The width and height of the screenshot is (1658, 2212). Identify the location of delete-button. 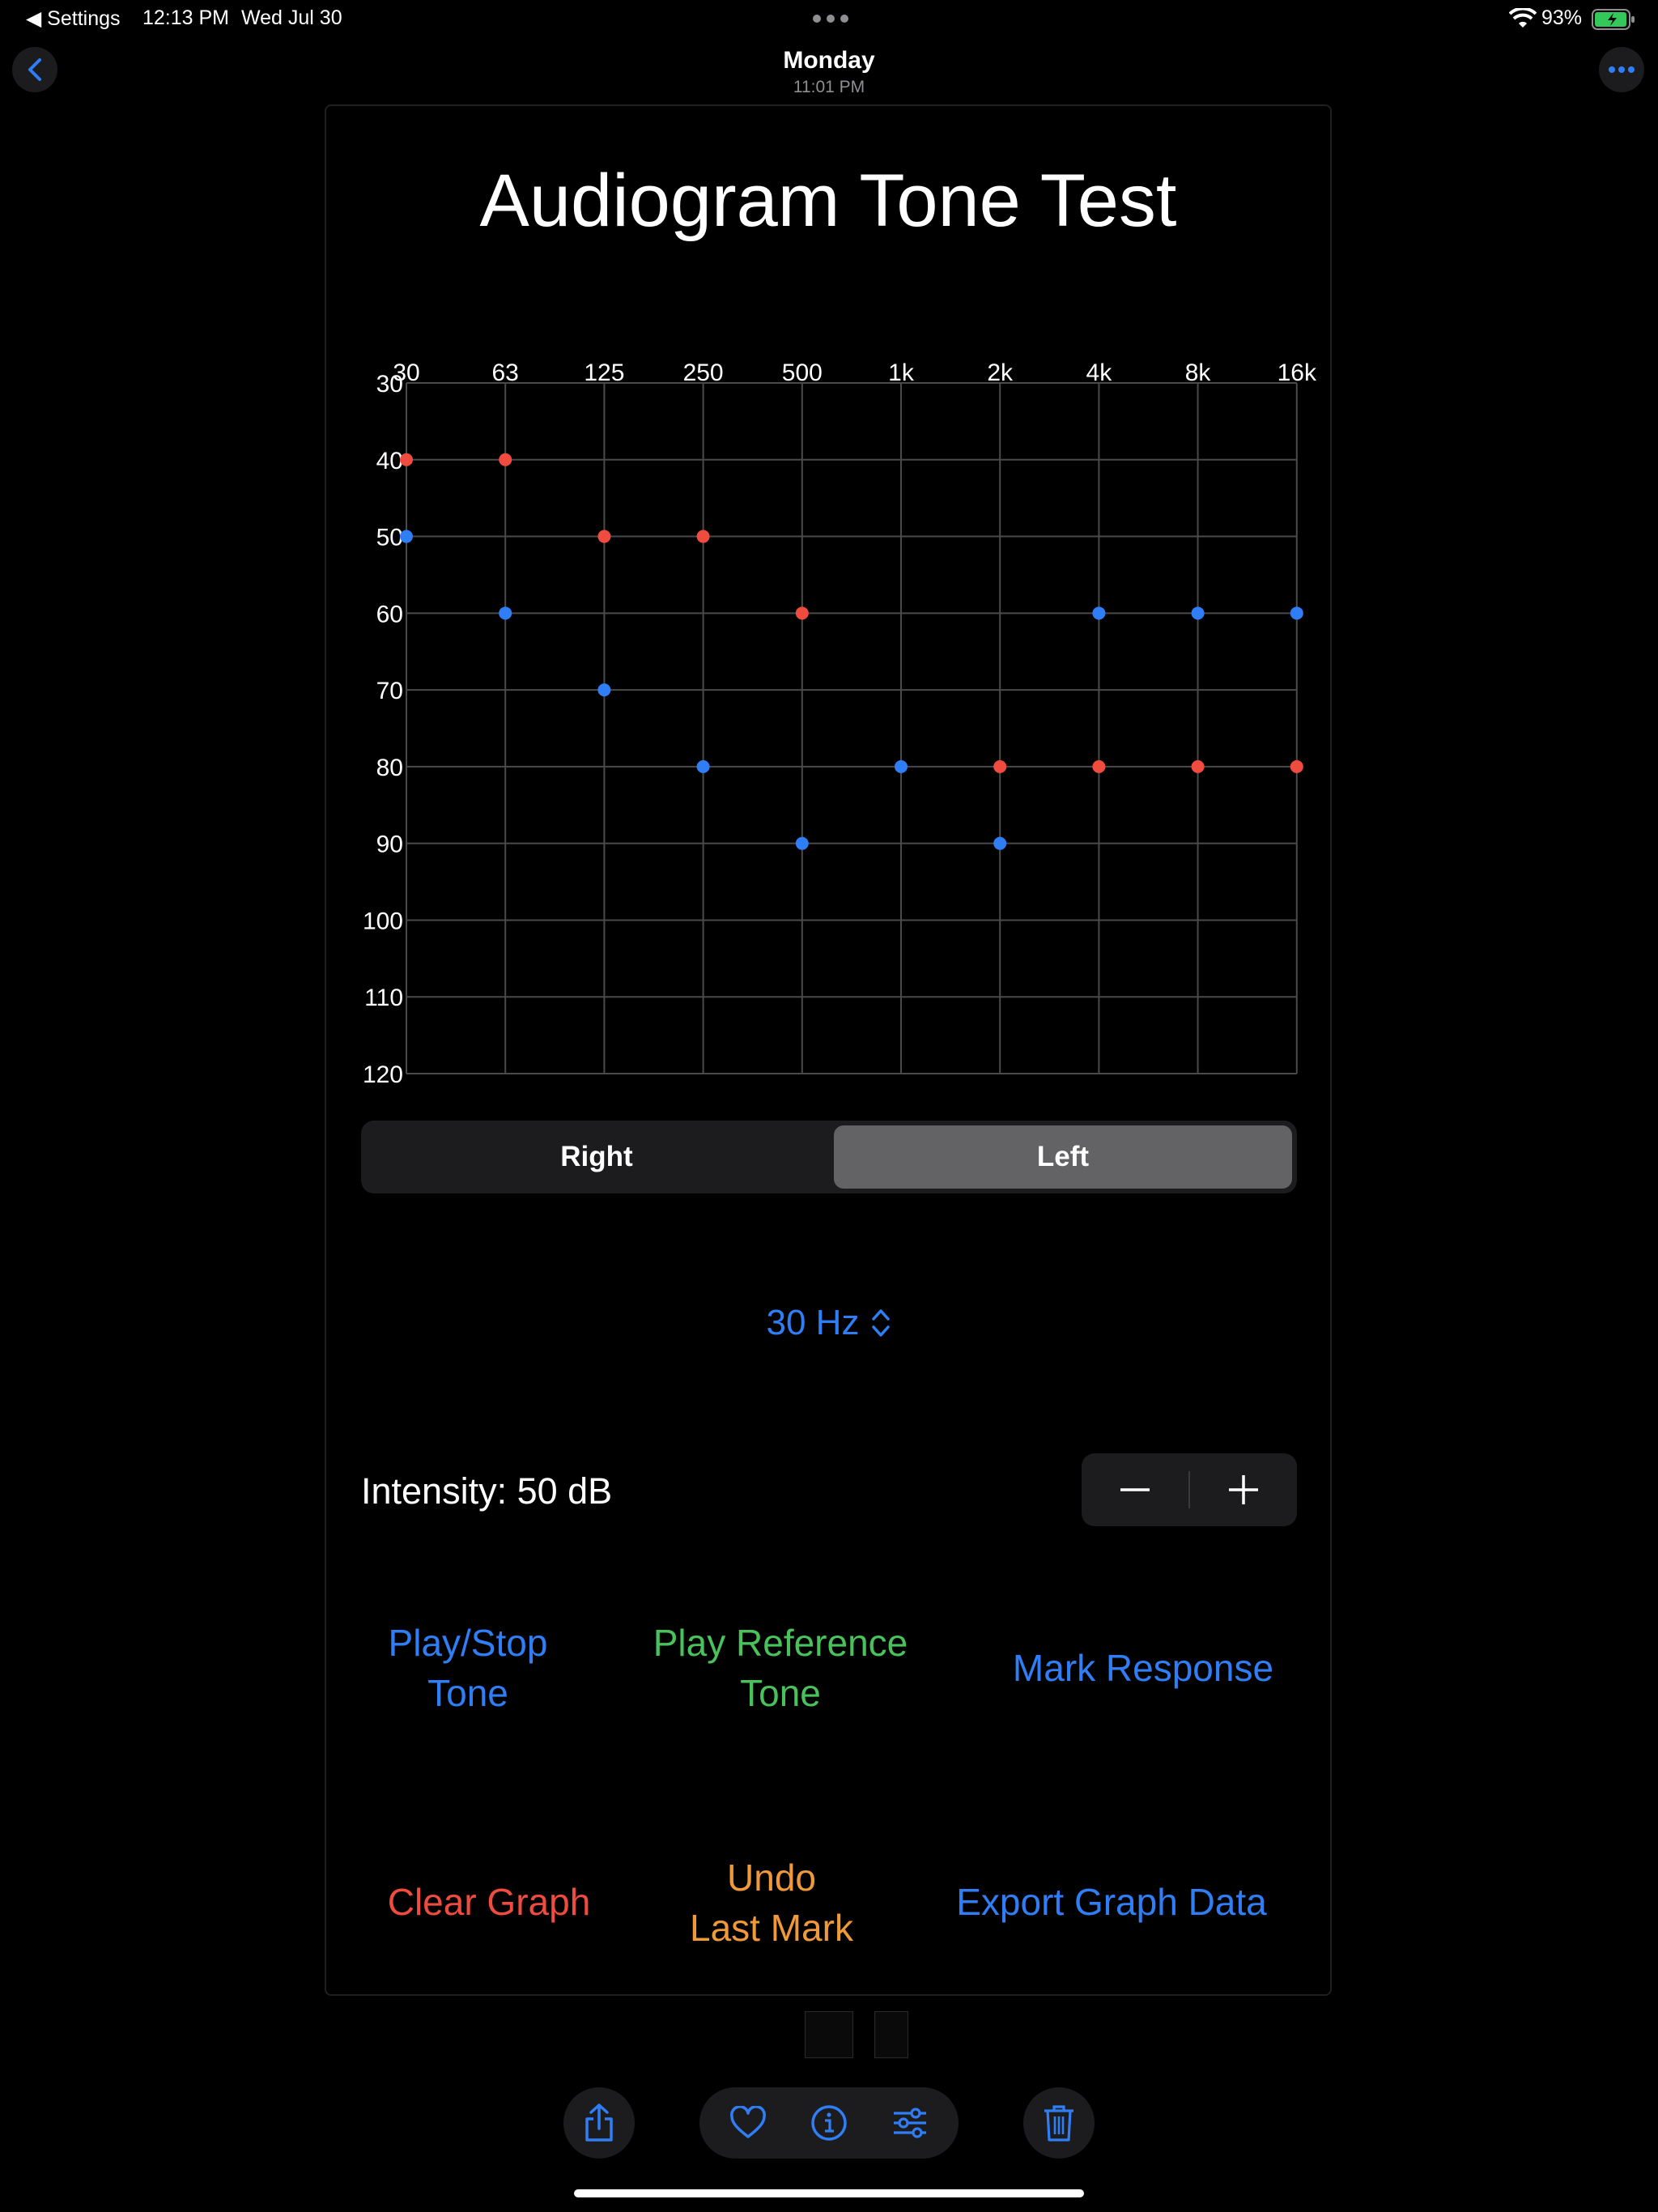
(1059, 2123).